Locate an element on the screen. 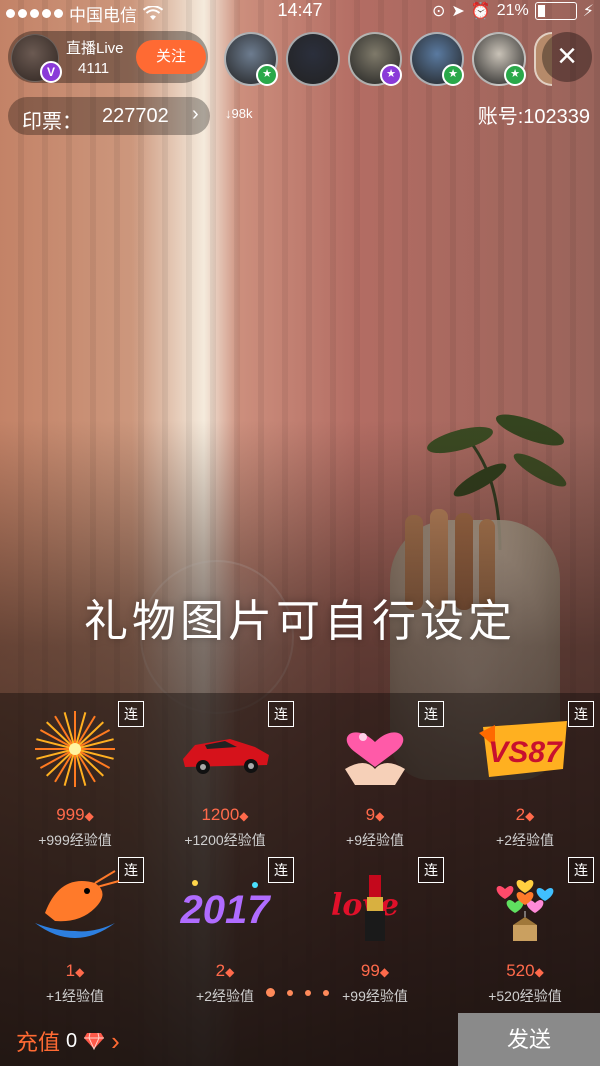 The image size is (600, 1066). gift-price: 999◆ is located at coordinates (75, 815).